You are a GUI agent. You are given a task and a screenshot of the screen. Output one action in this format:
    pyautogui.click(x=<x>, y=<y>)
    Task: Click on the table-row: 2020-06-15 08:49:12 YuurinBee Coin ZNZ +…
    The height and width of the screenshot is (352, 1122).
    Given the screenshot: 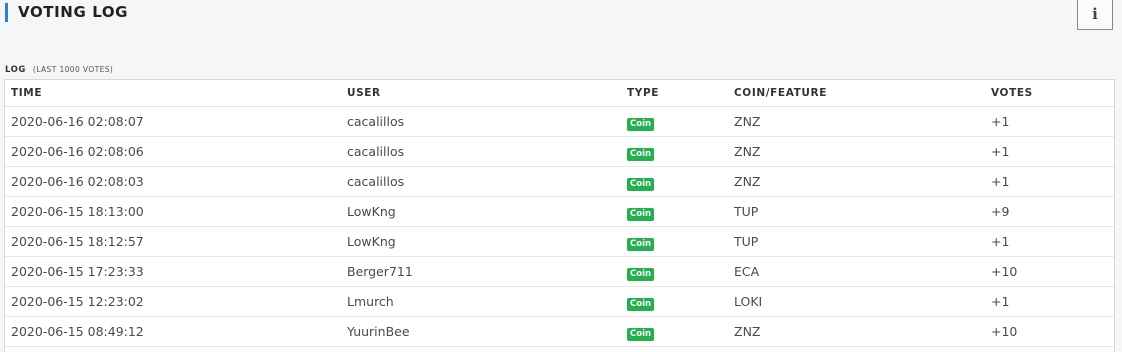 What is the action you would take?
    pyautogui.click(x=559, y=331)
    